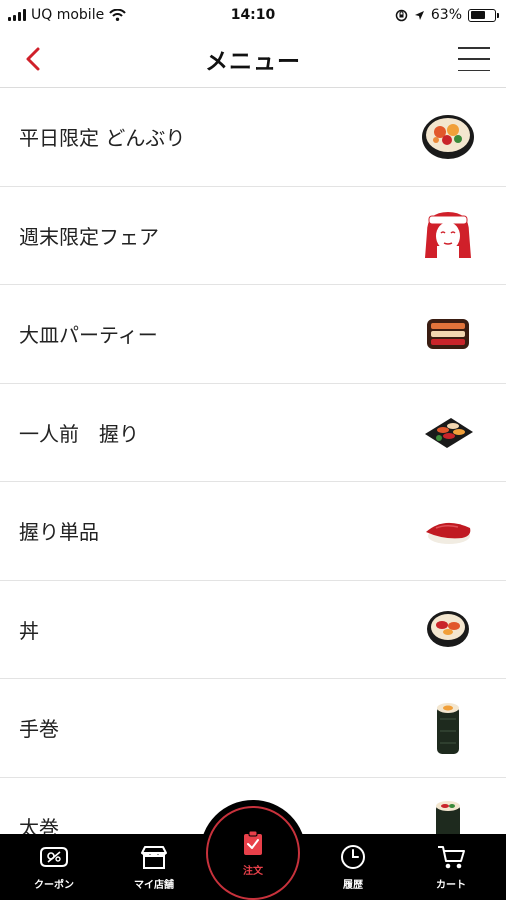 This screenshot has width=506, height=900. What do you see at coordinates (154, 885) in the screenshot?
I see `tab-my-store-label: マイ店舗` at bounding box center [154, 885].